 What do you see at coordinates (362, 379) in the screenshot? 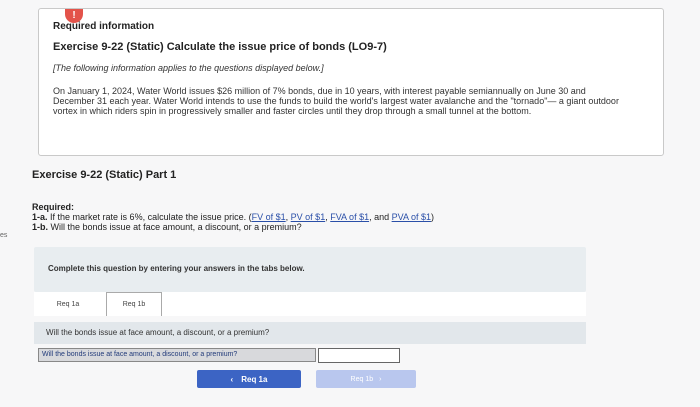
I see `next-tab-label: Req 1b` at bounding box center [362, 379].